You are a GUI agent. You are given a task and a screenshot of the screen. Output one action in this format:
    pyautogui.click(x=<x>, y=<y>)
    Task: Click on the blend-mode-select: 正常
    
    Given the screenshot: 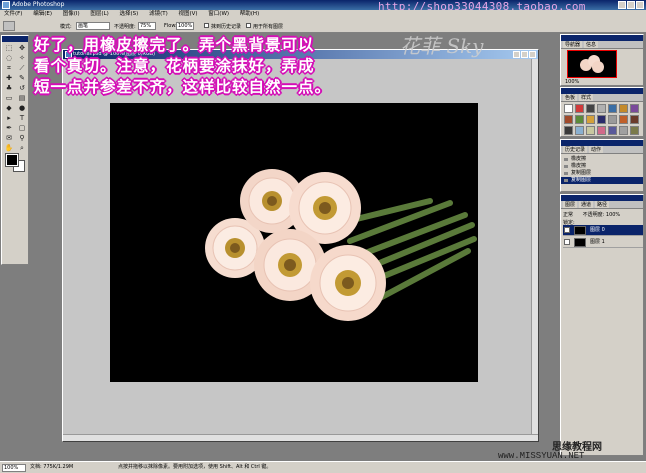 What is the action you would take?
    pyautogui.click(x=568, y=215)
    